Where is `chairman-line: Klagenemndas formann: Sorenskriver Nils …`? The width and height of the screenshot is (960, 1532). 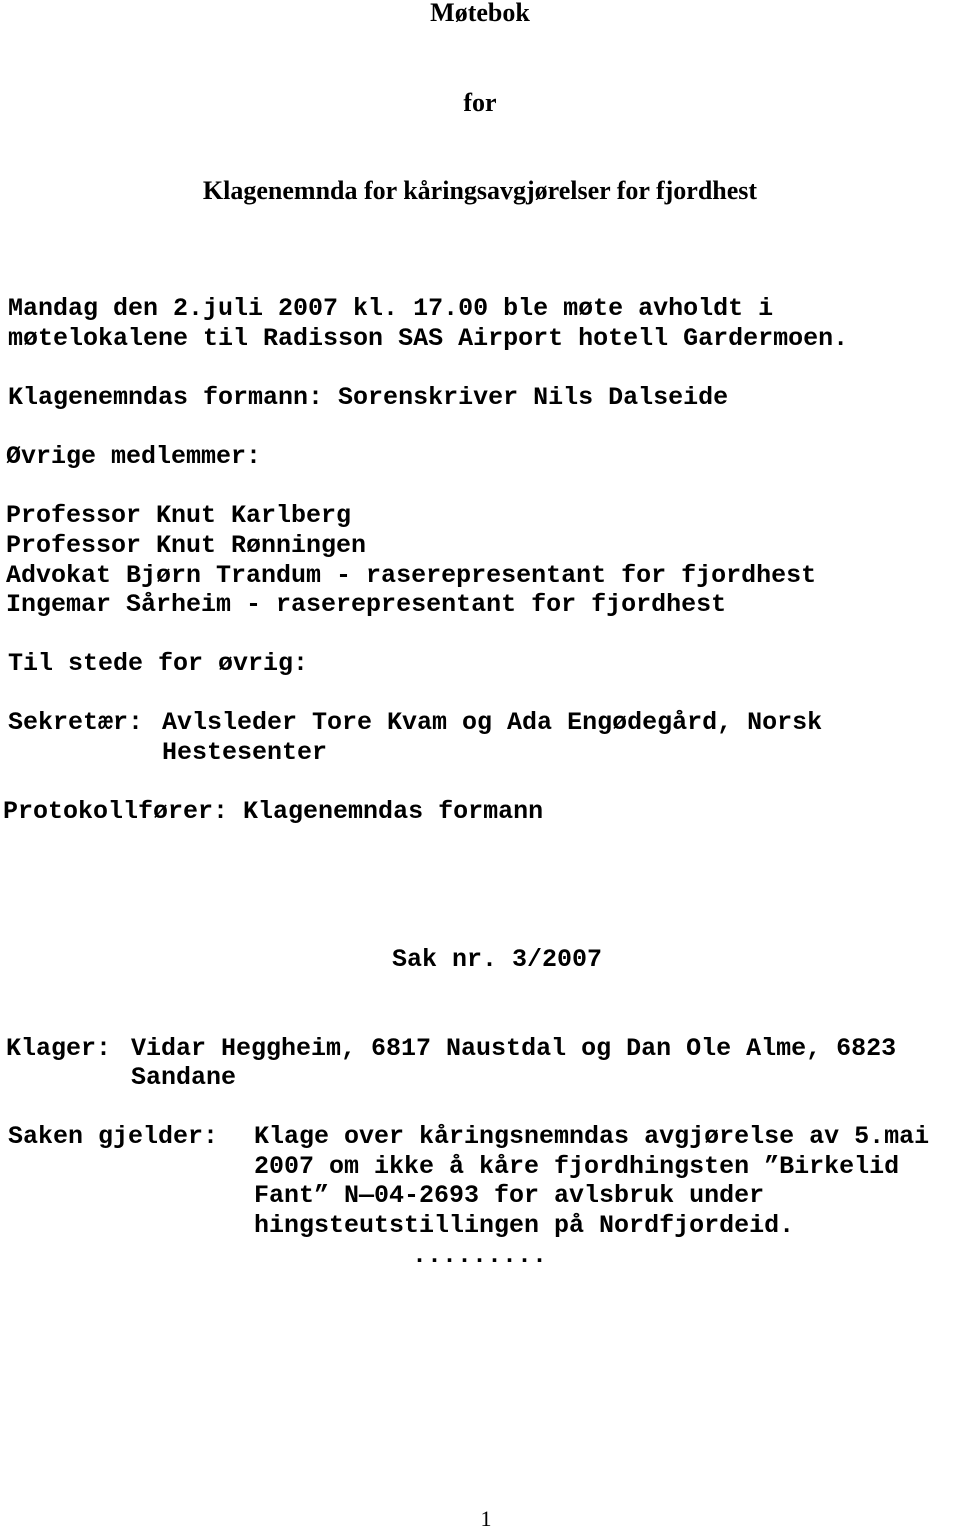 chairman-line: Klagenemndas formann: Sorenskriver Nils … is located at coordinates (368, 397).